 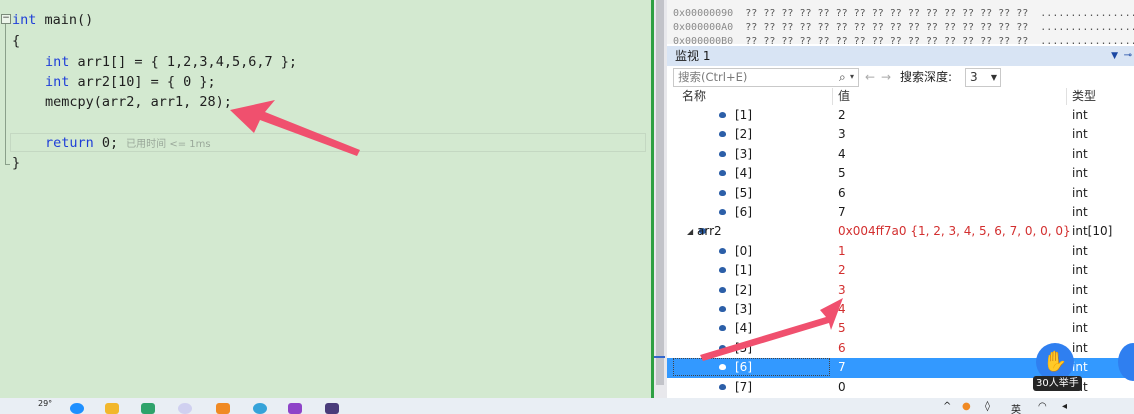 What do you see at coordinates (1064, 406) in the screenshot?
I see `volume-icon: ◂` at bounding box center [1064, 406].